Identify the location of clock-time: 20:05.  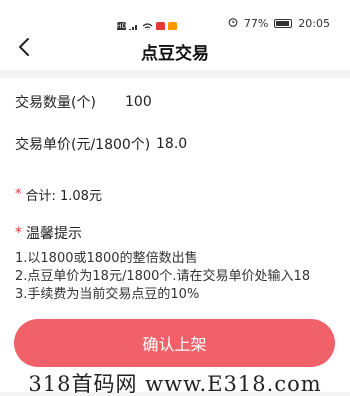
(314, 23).